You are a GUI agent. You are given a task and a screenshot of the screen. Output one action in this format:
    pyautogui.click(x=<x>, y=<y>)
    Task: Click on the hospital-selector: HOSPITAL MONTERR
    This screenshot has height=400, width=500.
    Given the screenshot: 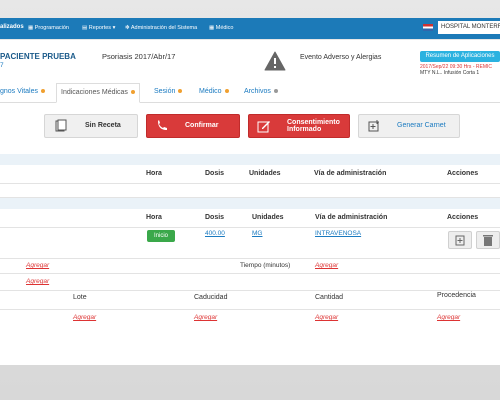 What is the action you would take?
    pyautogui.click(x=469, y=27)
    